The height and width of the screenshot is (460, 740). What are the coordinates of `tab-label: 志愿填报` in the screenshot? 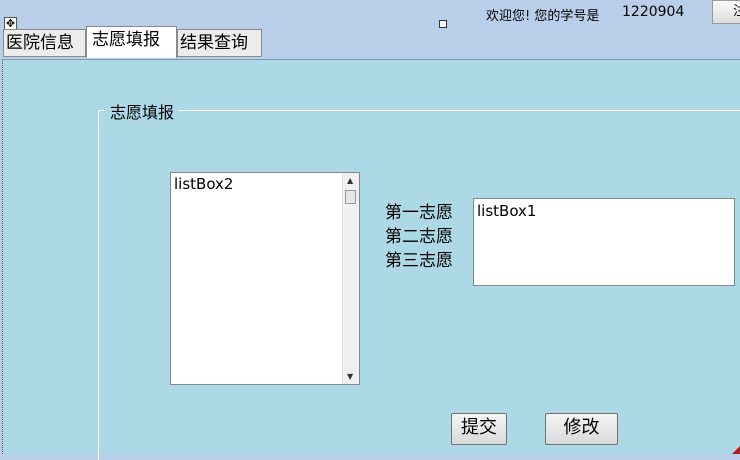 It's located at (126, 40).